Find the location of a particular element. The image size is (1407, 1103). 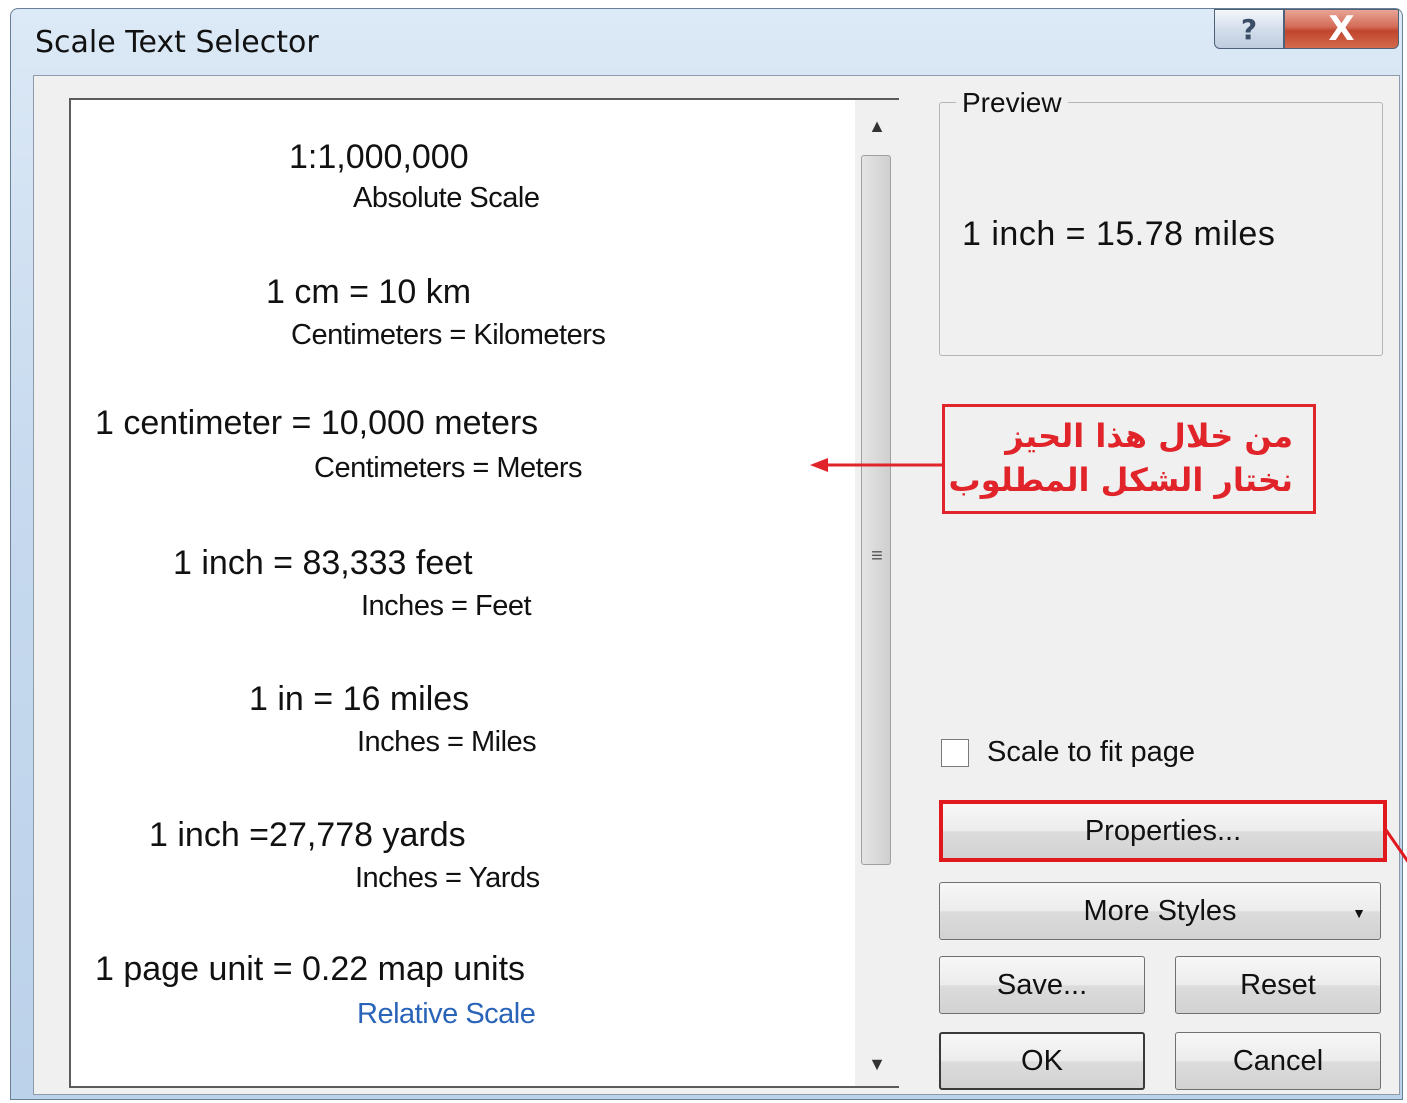

style-name: Absolute Scale is located at coordinates (446, 198).